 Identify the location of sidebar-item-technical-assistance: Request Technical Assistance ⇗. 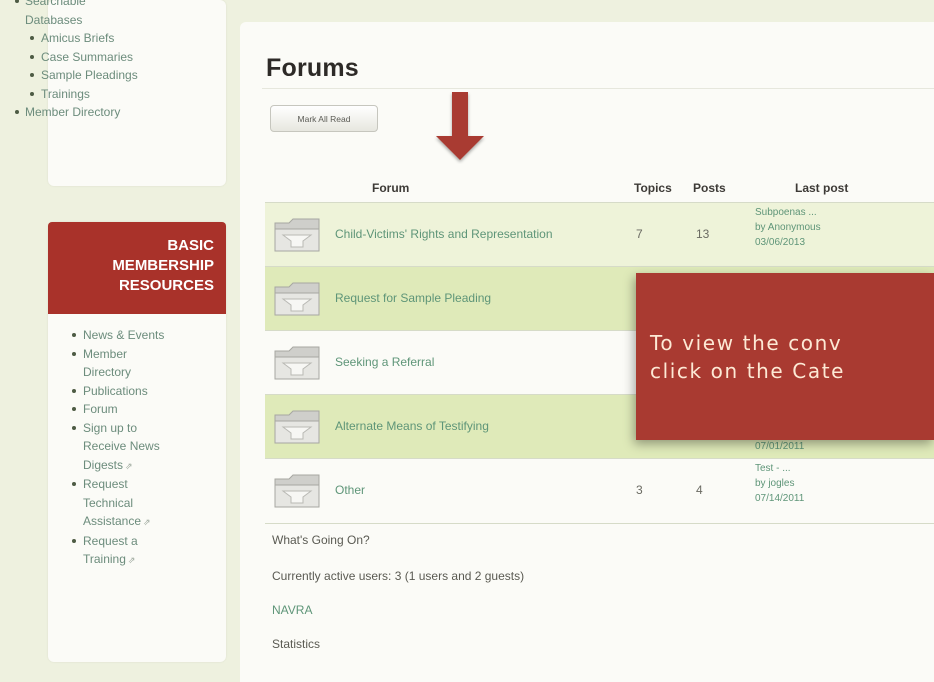
(136, 503).